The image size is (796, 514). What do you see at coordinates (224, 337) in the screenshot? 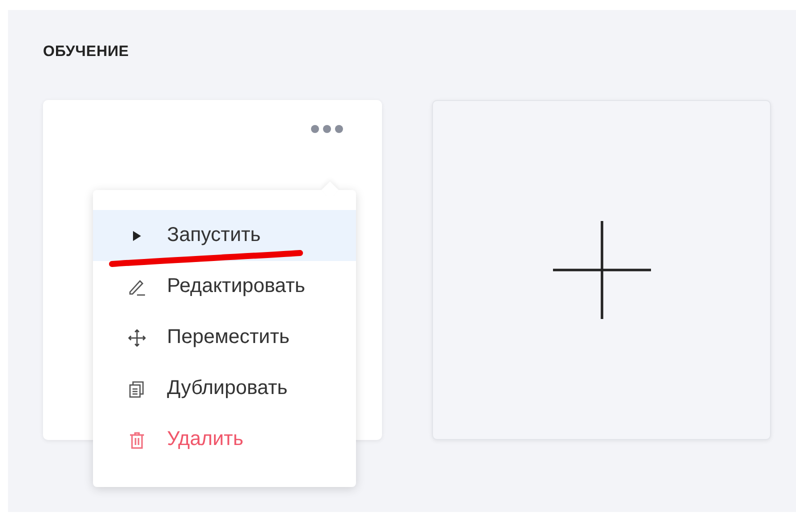
I see `menu-item: Переместить` at bounding box center [224, 337].